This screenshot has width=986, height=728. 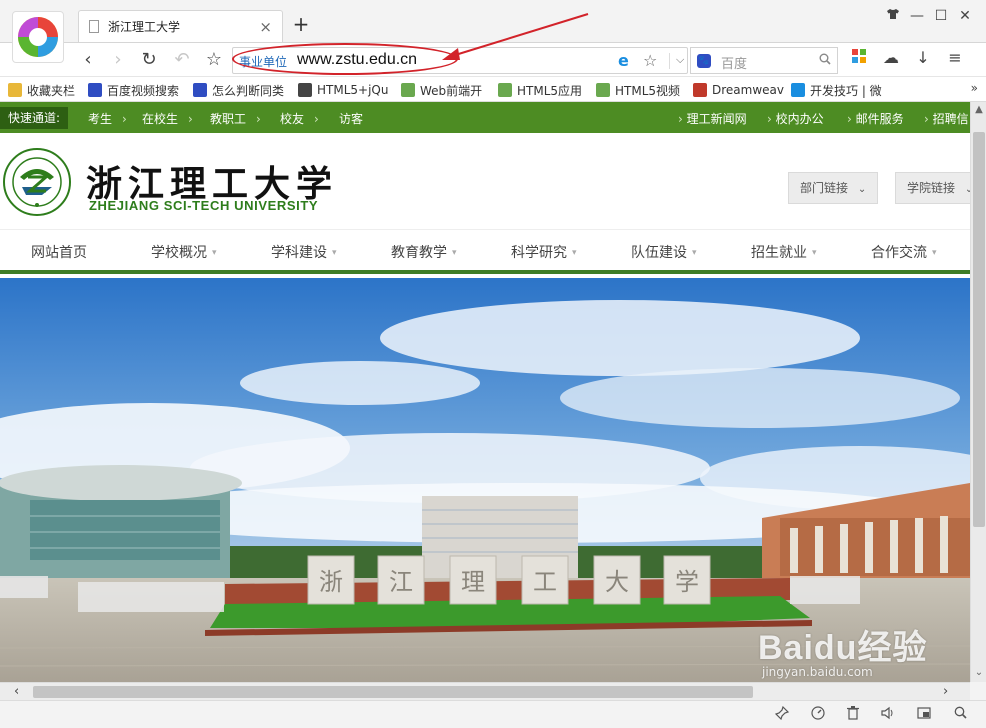 I want to click on stone-block: 理, so click(x=473, y=580).